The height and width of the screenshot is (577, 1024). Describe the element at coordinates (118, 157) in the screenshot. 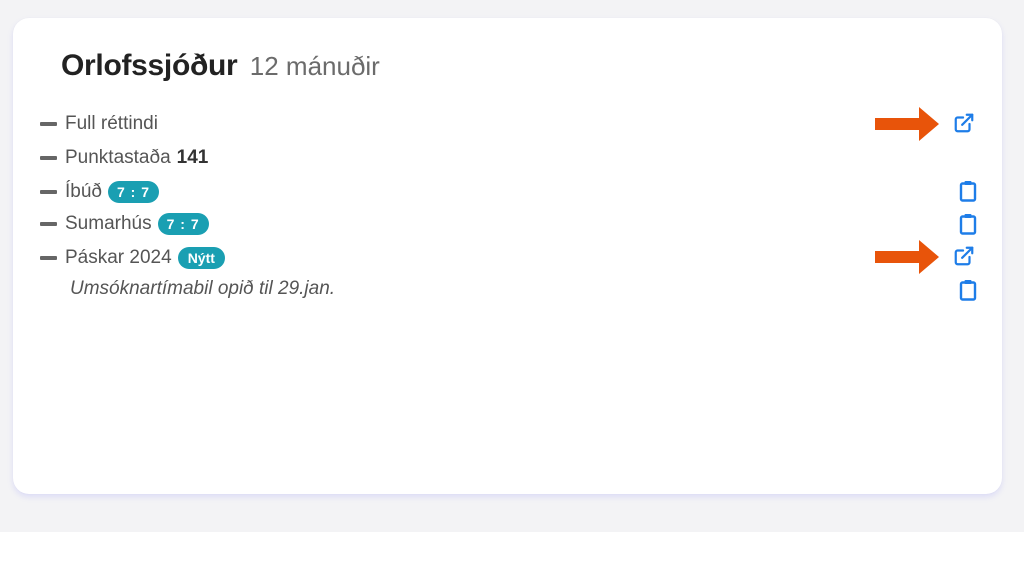

I see `list-item-label: Punktastaða` at that location.